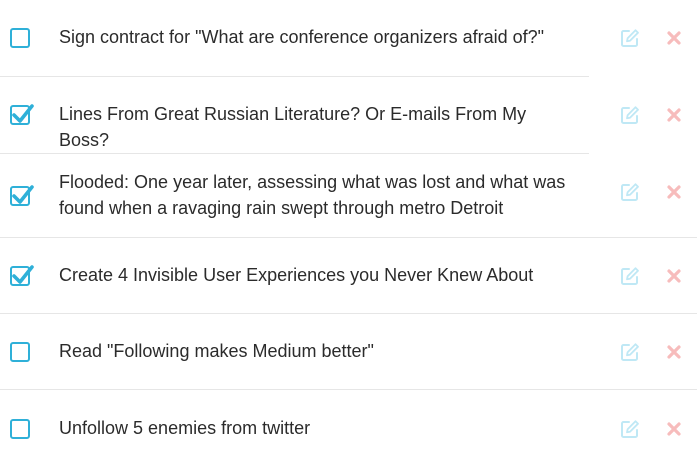 The width and height of the screenshot is (697, 472). What do you see at coordinates (216, 351) in the screenshot?
I see `todo-label: Read "Following makes Medium better"` at bounding box center [216, 351].